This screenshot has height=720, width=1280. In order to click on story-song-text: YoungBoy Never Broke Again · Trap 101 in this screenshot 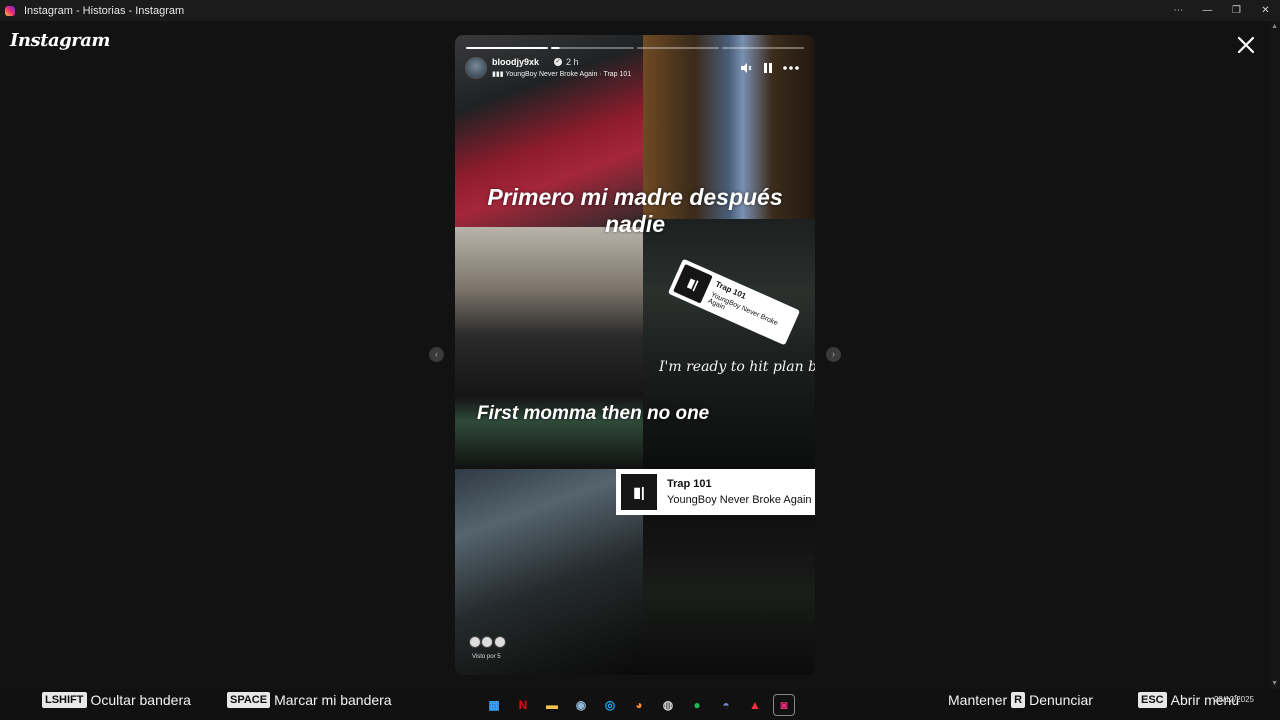, I will do `click(568, 74)`.